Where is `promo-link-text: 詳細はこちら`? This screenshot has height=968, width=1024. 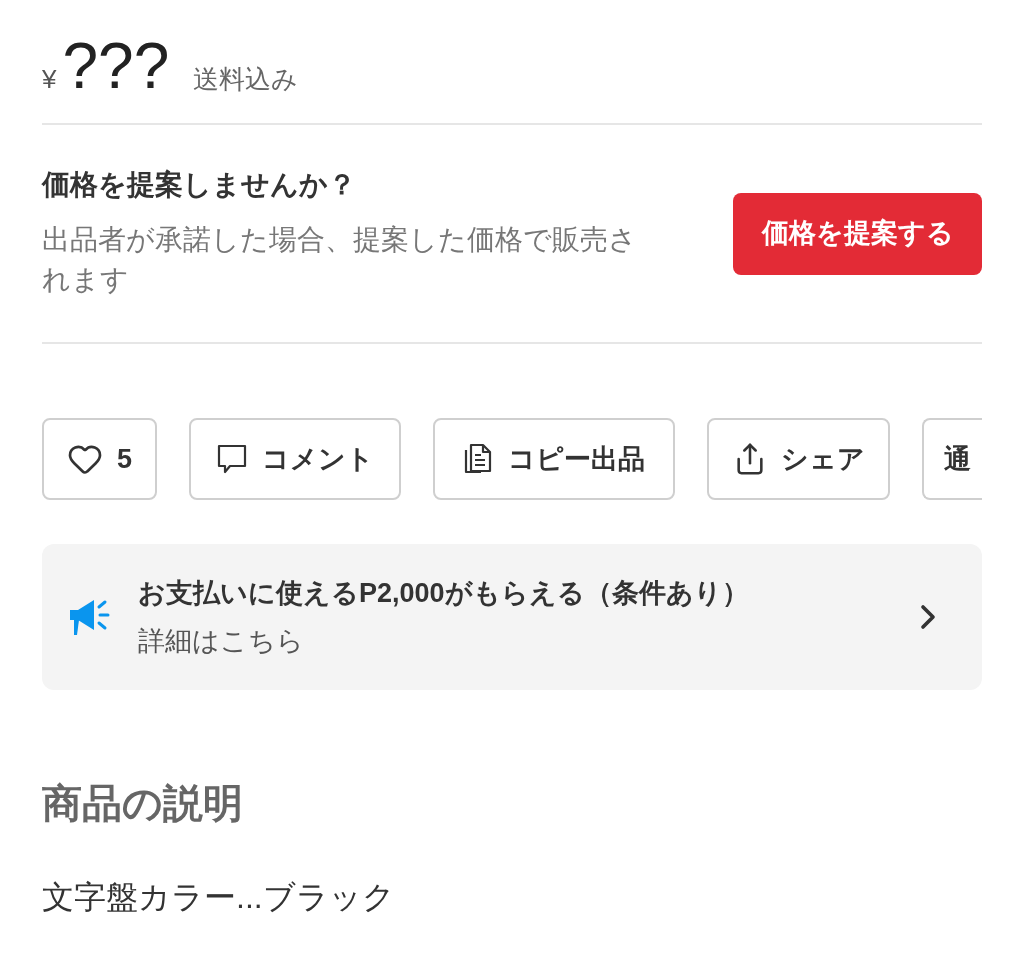
promo-link-text: 詳細はこちら is located at coordinates (221, 641).